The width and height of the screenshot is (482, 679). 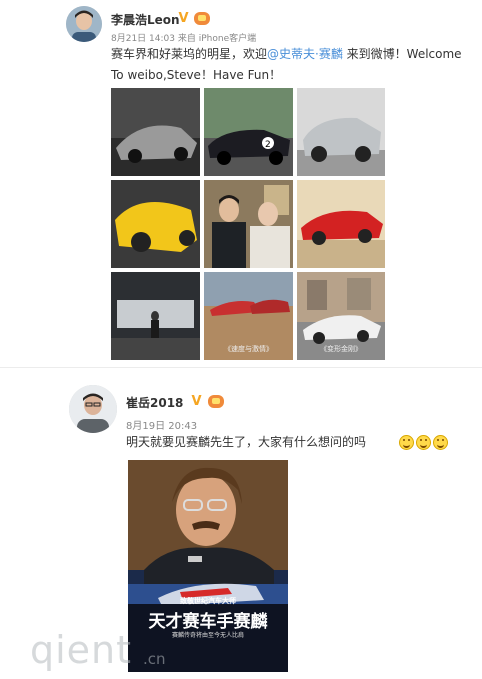 I want to click on svg-text: 2, so click(x=268, y=145).